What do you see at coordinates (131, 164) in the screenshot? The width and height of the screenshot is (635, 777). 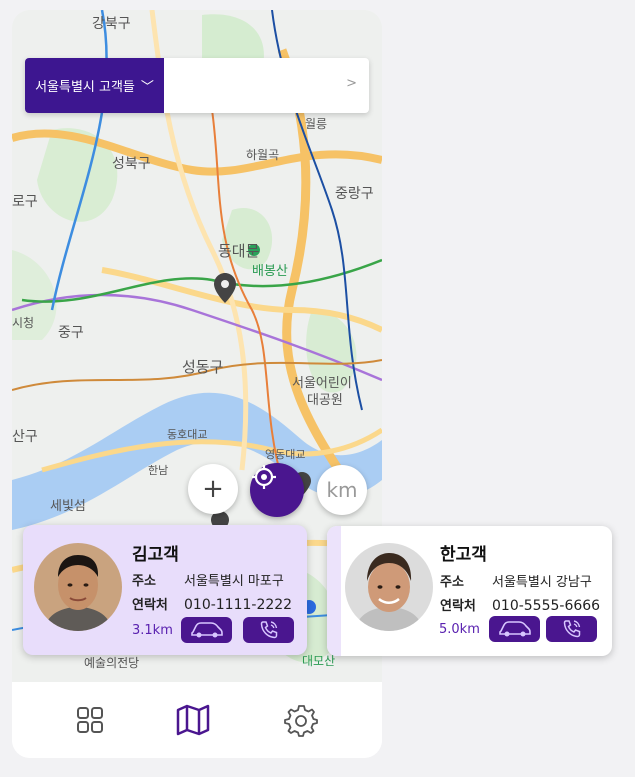 I see `label-seongbuk: 성북구` at bounding box center [131, 164].